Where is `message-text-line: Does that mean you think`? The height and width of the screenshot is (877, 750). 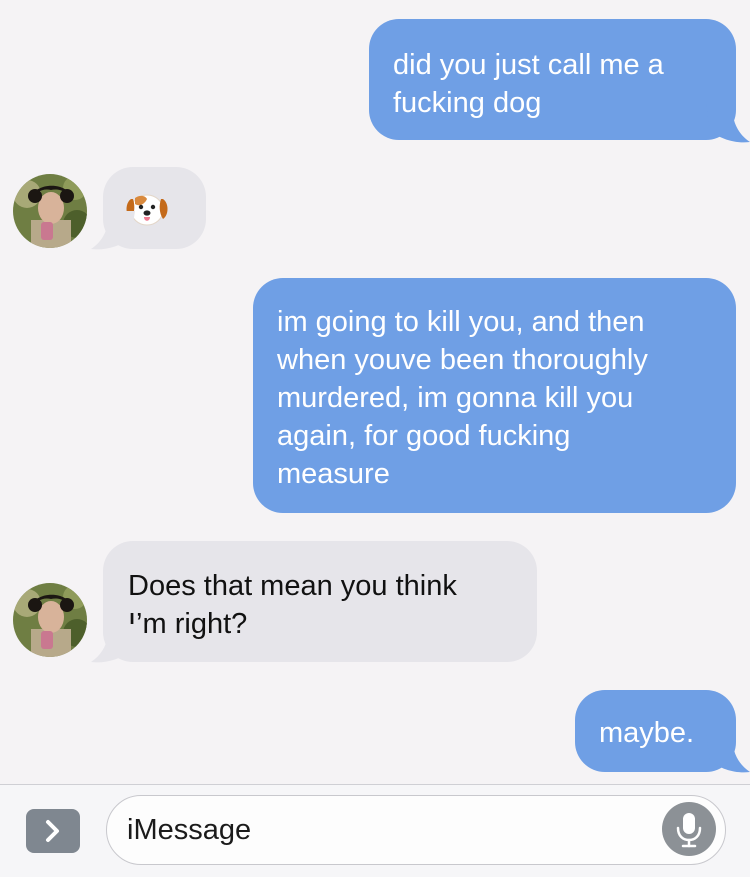 message-text-line: Does that mean you think is located at coordinates (292, 586).